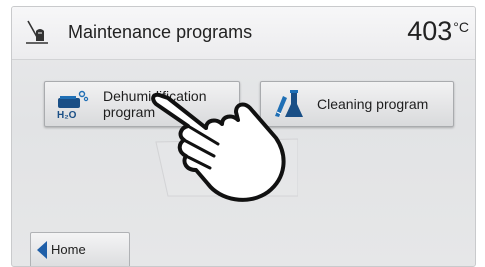 Image resolution: width=485 pixels, height=267 pixels. I want to click on home-label: Home, so click(68, 249).